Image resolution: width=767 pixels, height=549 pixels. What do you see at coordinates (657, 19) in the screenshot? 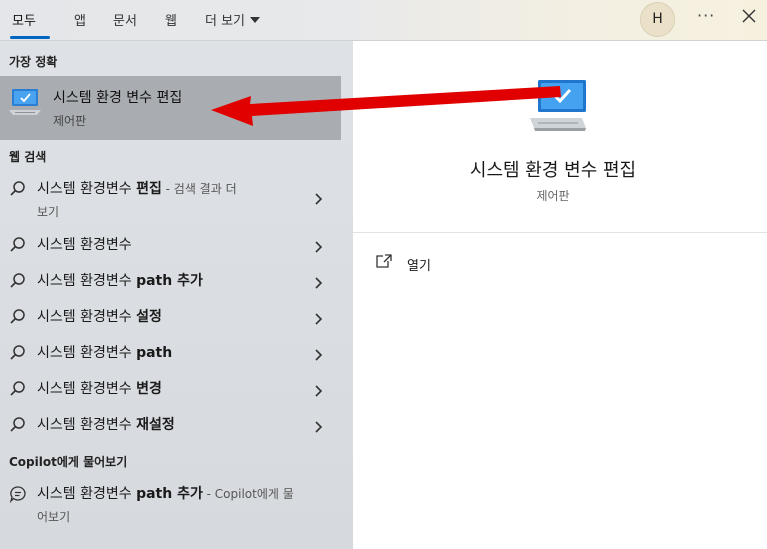
I see `avatar: H` at bounding box center [657, 19].